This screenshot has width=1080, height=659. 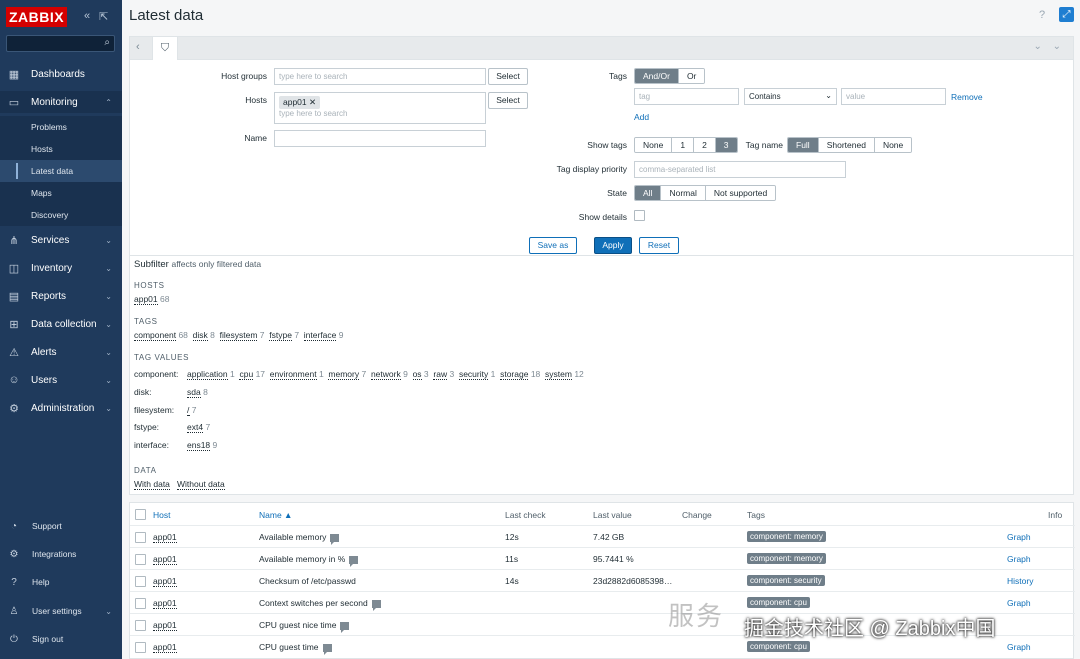 I want to click on host-chip: app01 ✕, so click(x=300, y=102).